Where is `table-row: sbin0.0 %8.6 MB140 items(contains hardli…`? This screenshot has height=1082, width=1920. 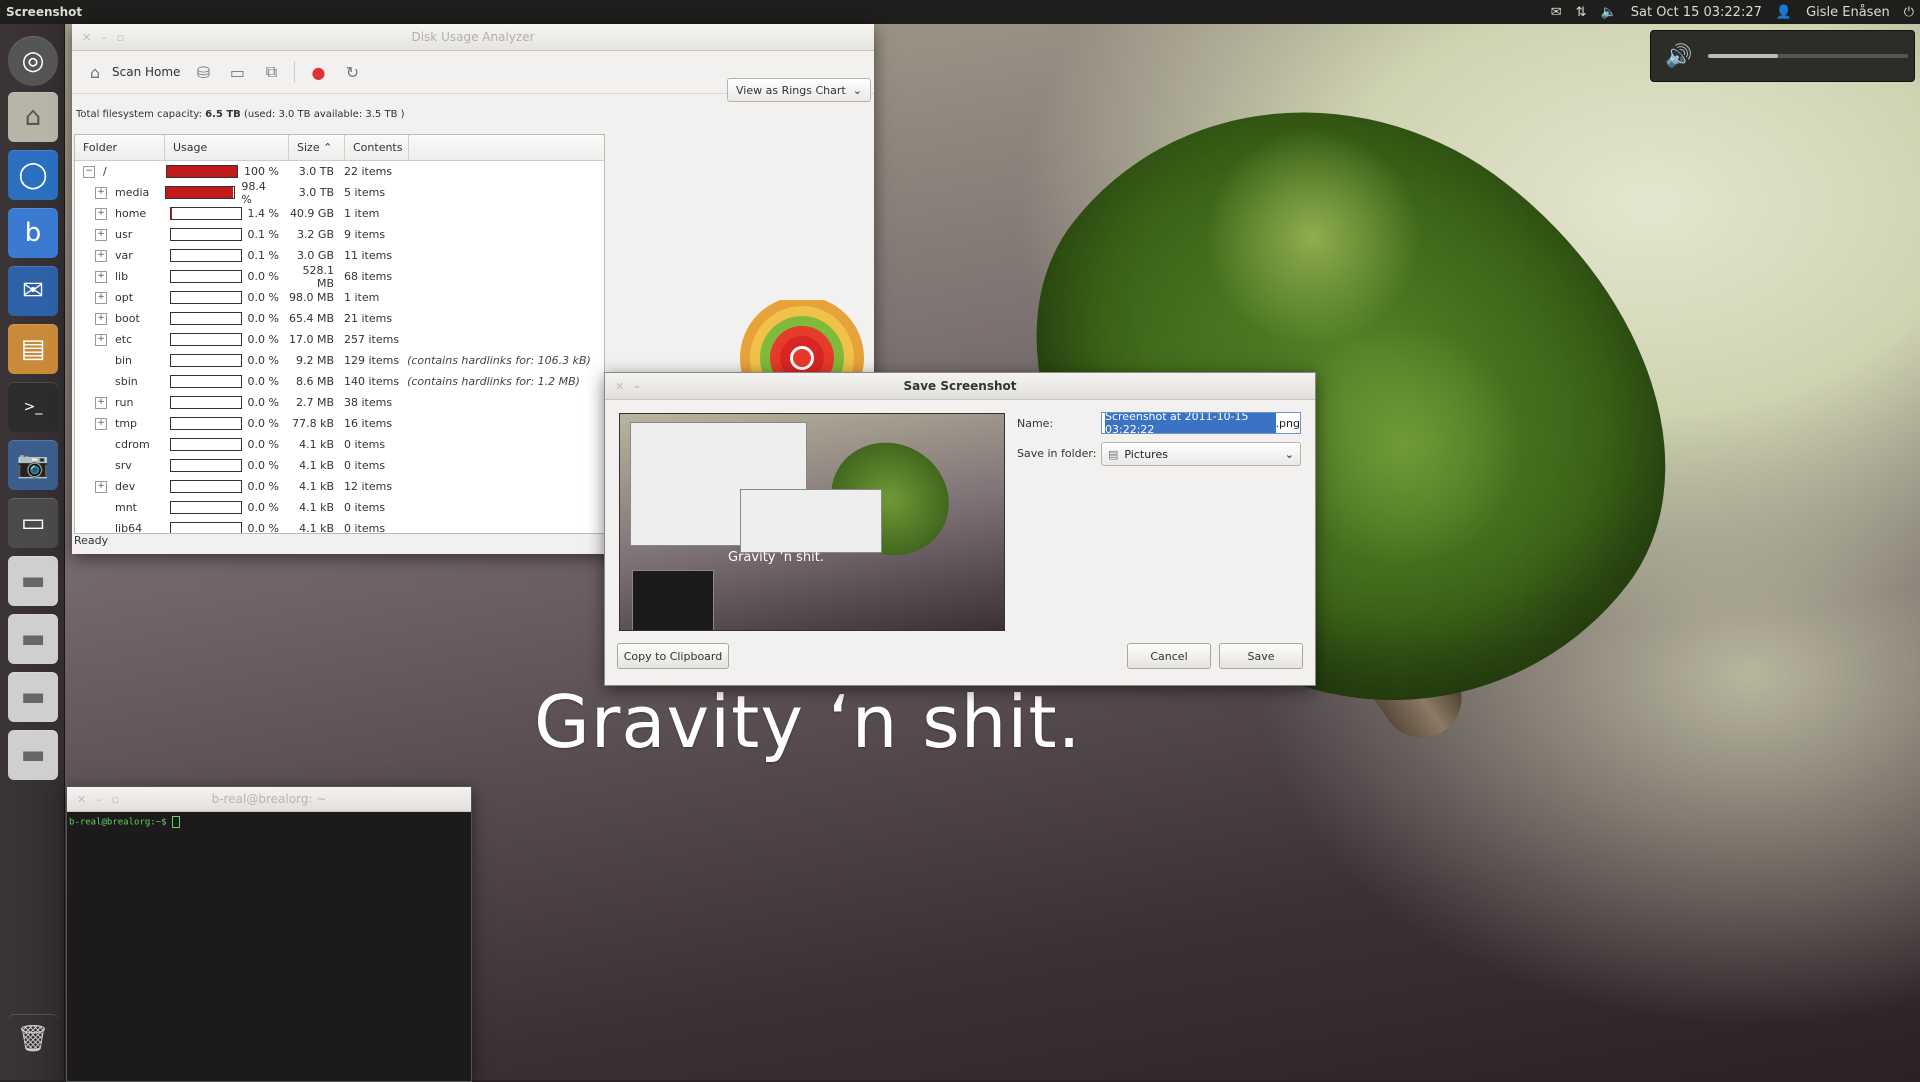 table-row: sbin0.0 %8.6 MB140 items(contains hardli… is located at coordinates (339, 381).